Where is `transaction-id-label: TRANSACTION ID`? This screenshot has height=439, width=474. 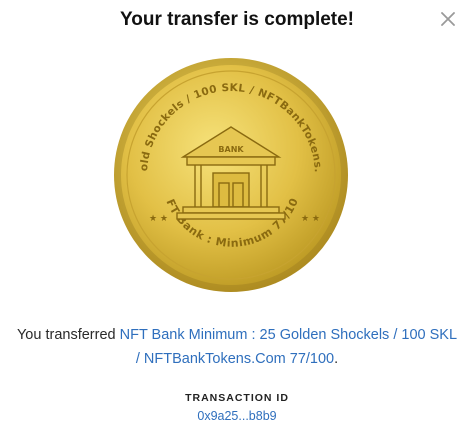
transaction-id-label: TRANSACTION ID is located at coordinates (237, 398).